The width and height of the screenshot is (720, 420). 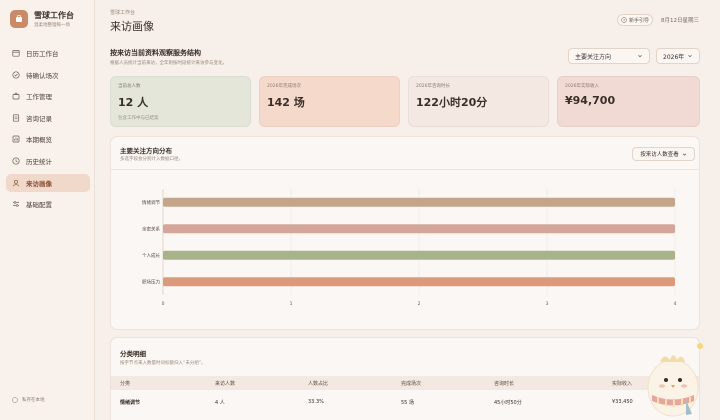 I want to click on sidebar-item-label: 工作管理, so click(x=39, y=97).